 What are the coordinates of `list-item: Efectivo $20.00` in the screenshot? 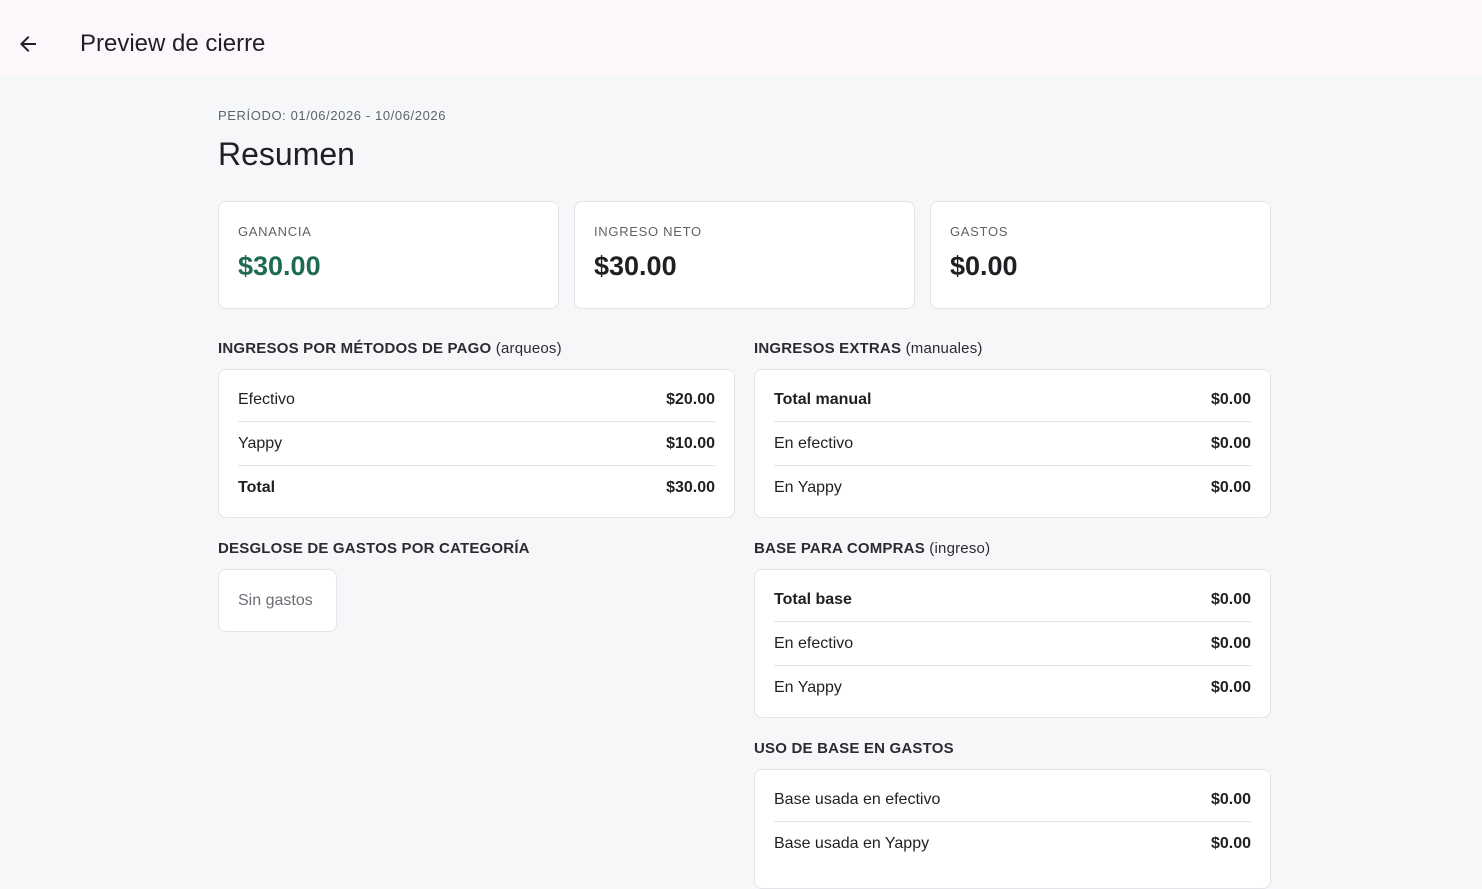 It's located at (476, 400).